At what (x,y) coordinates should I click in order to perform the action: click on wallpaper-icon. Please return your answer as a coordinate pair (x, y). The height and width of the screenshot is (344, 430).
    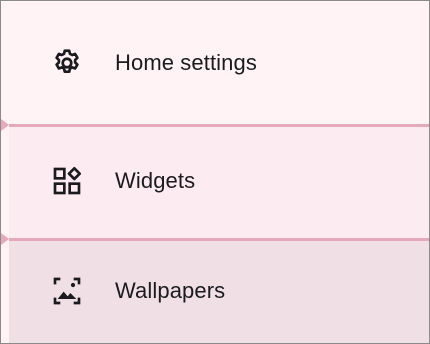
    Looking at the image, I should click on (67, 291).